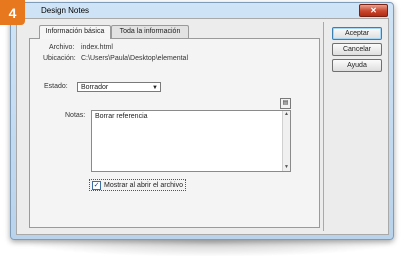  Describe the element at coordinates (56, 86) in the screenshot. I see `estado-label: Estado:` at that location.